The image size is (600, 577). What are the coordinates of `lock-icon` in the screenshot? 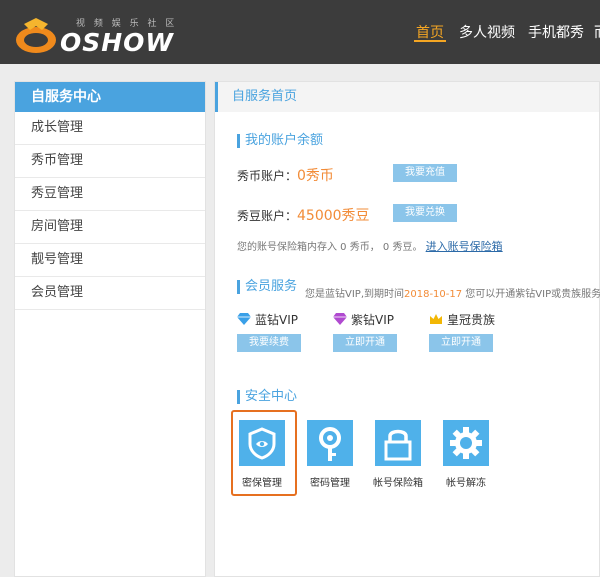 It's located at (398, 445).